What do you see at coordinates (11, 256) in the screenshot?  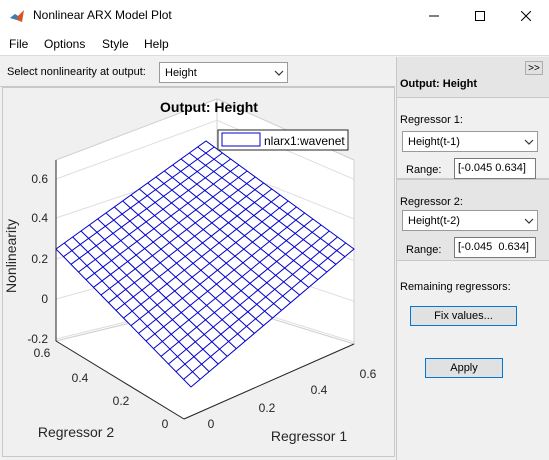 I see `z-axis-label: Nonlinearity` at bounding box center [11, 256].